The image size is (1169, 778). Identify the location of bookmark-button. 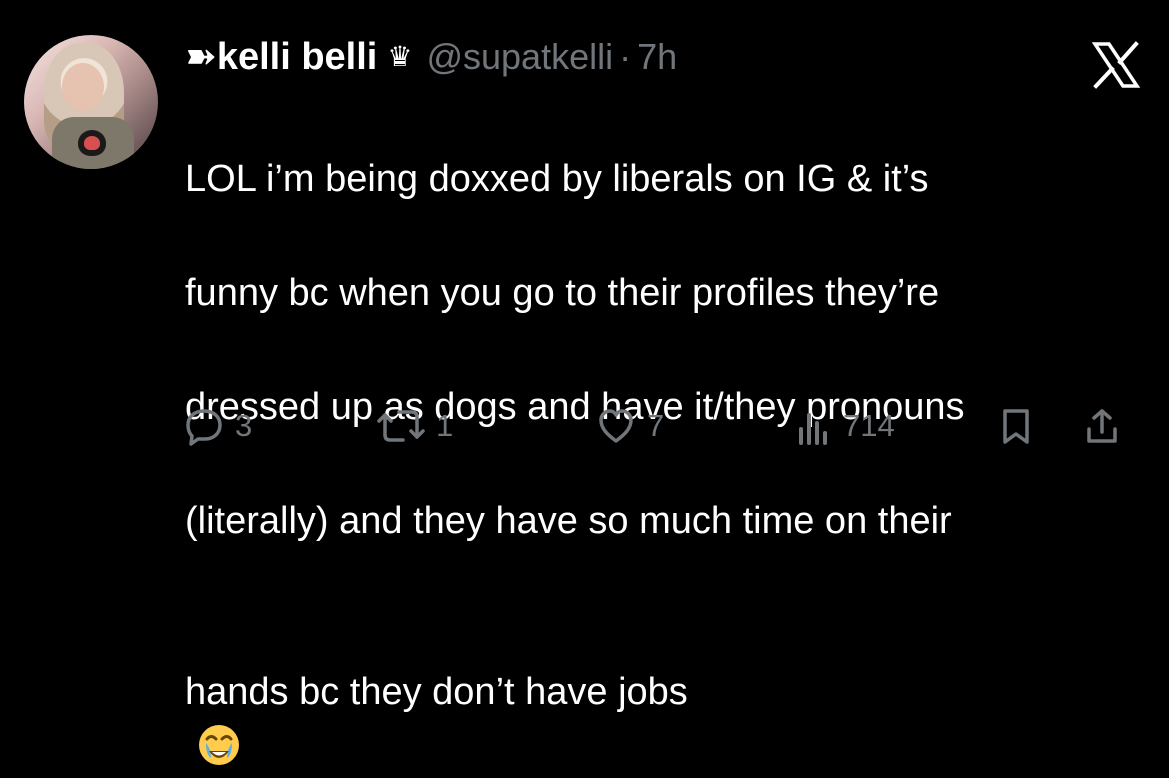
(1016, 426).